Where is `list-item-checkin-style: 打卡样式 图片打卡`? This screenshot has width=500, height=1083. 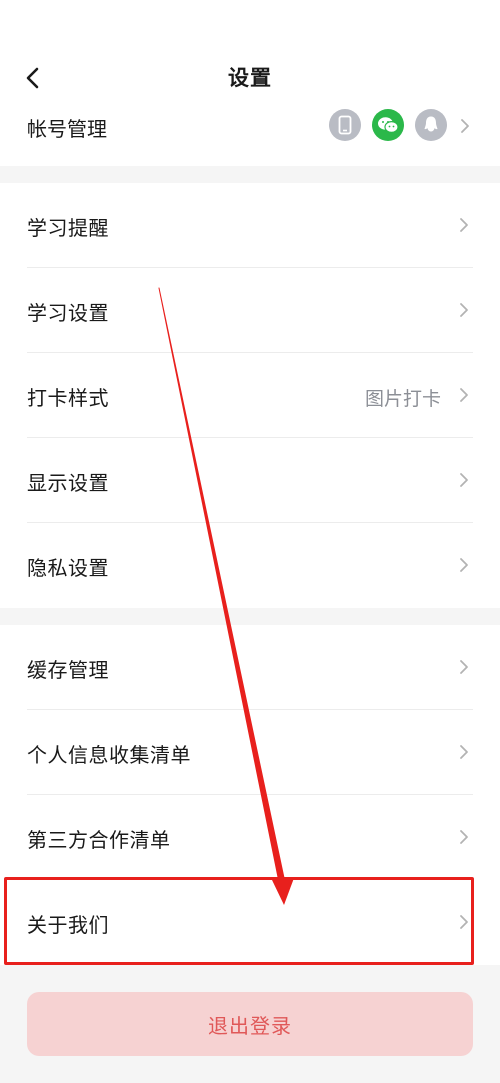
list-item-checkin-style: 打卡样式 图片打卡 is located at coordinates (250, 395).